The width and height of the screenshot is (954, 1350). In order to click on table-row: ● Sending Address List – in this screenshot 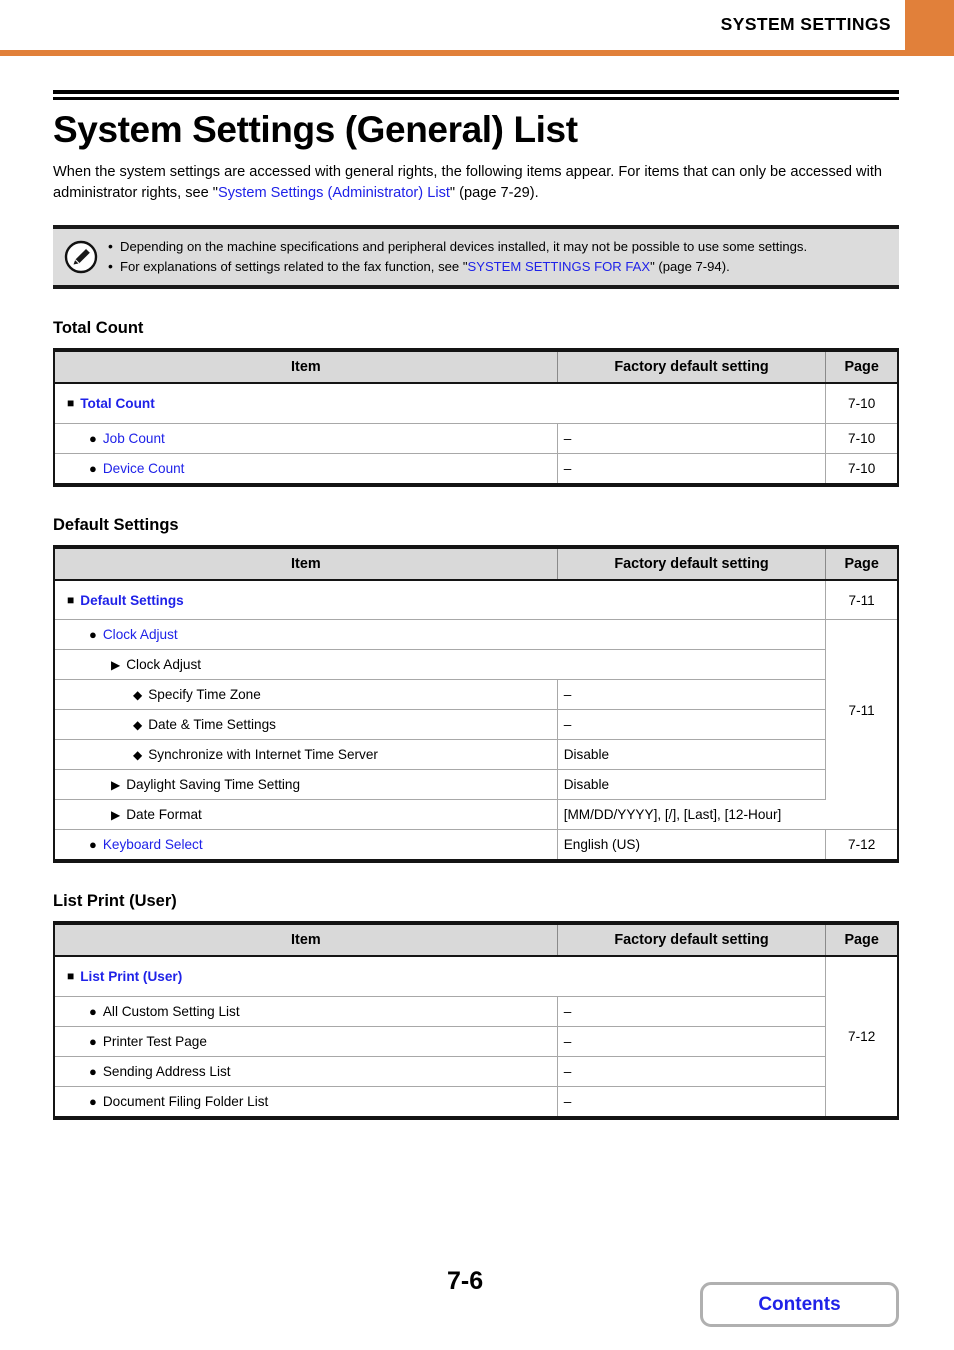, I will do `click(476, 1071)`.